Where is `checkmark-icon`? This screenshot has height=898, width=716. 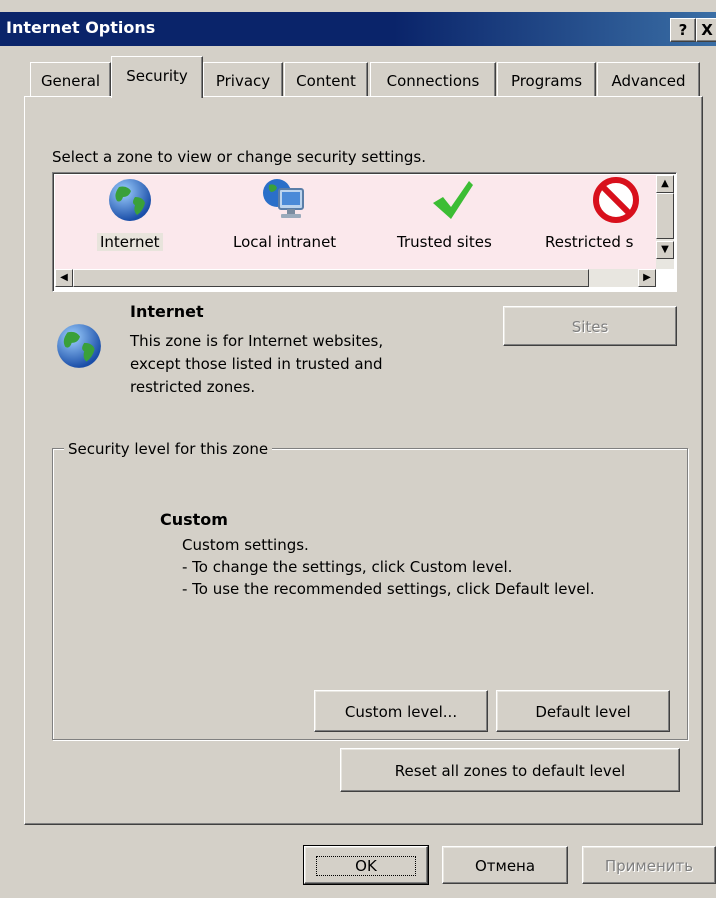
checkmark-icon is located at coordinates (453, 200).